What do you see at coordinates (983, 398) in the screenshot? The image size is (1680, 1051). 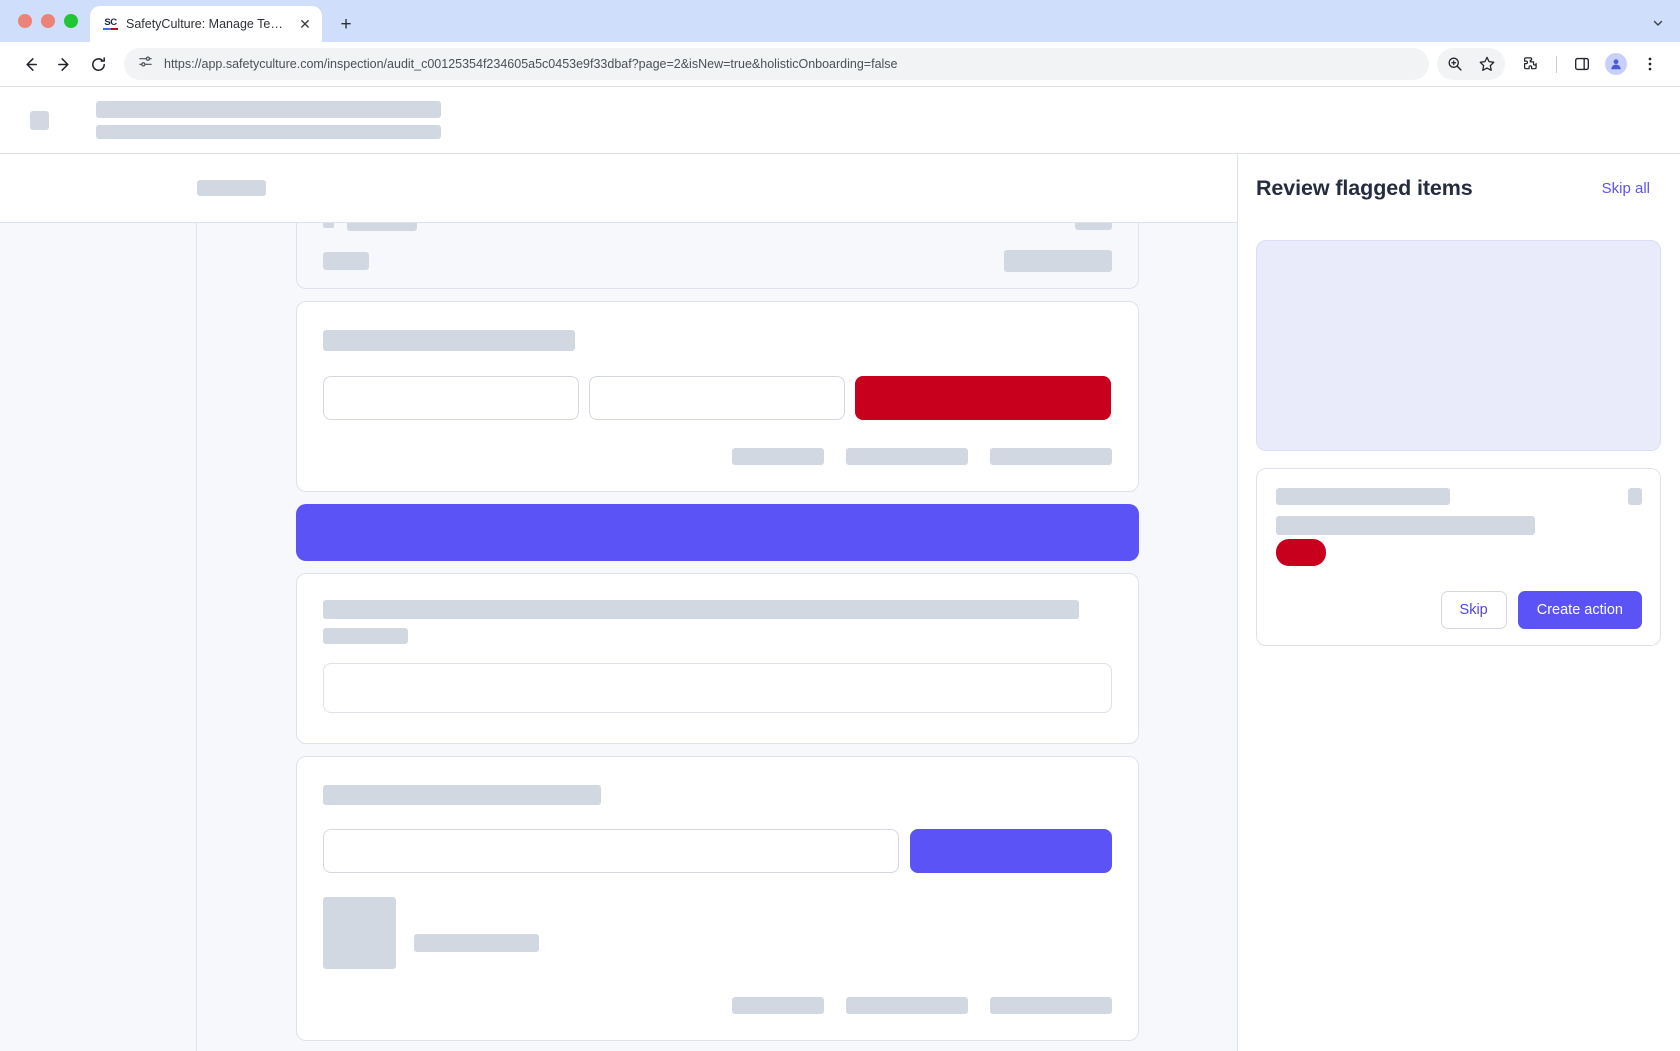 I see `answer-option-flagged` at bounding box center [983, 398].